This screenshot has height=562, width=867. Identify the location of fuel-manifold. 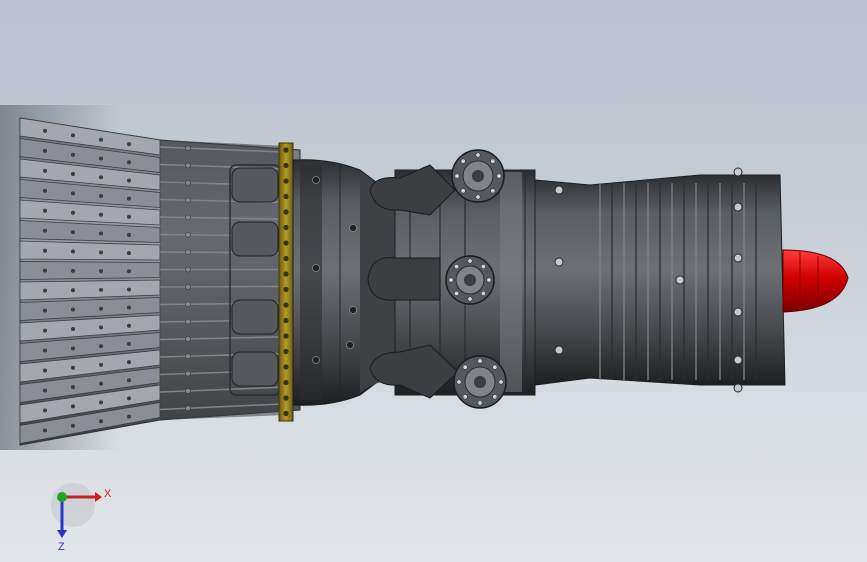
(437, 279).